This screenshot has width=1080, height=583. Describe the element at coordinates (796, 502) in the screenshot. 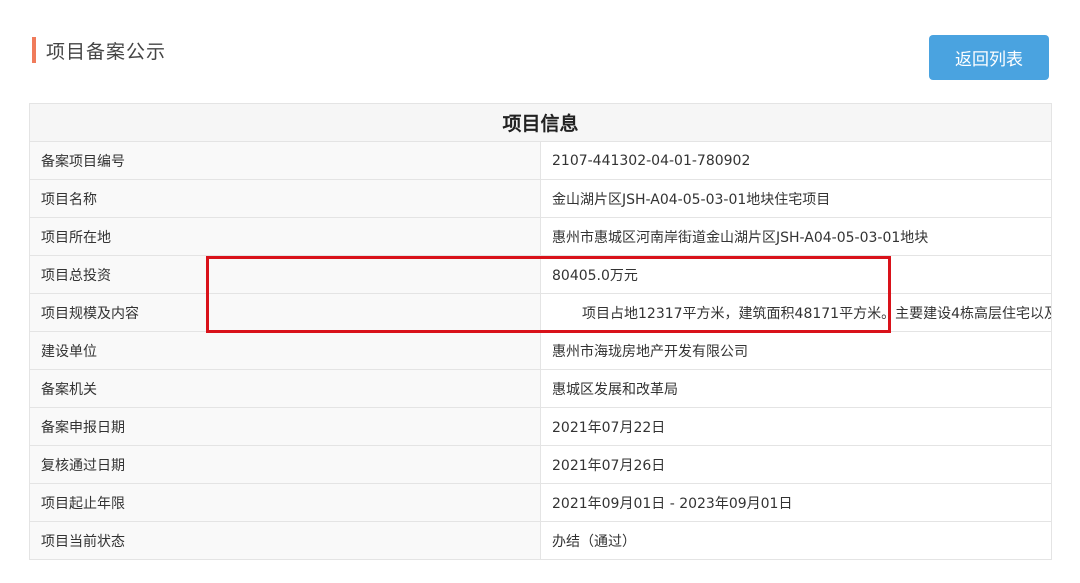

I see `row-value: 2021年09月01日 - 2023年09月01日` at that location.